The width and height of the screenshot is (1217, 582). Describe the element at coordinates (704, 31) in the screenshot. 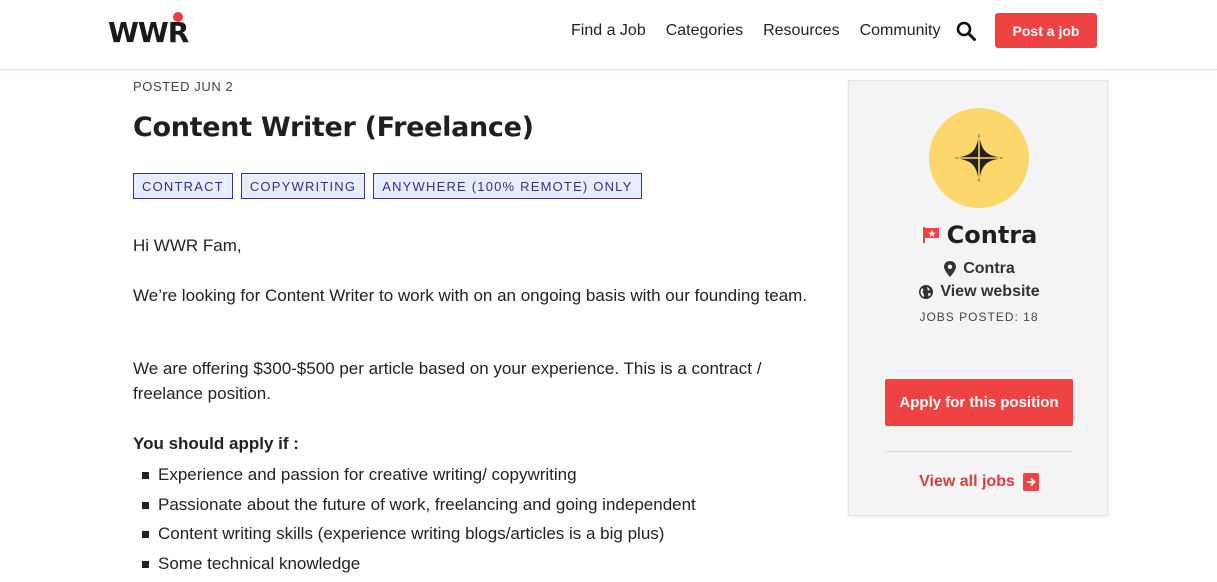

I see `nav-categories: Categories` at that location.